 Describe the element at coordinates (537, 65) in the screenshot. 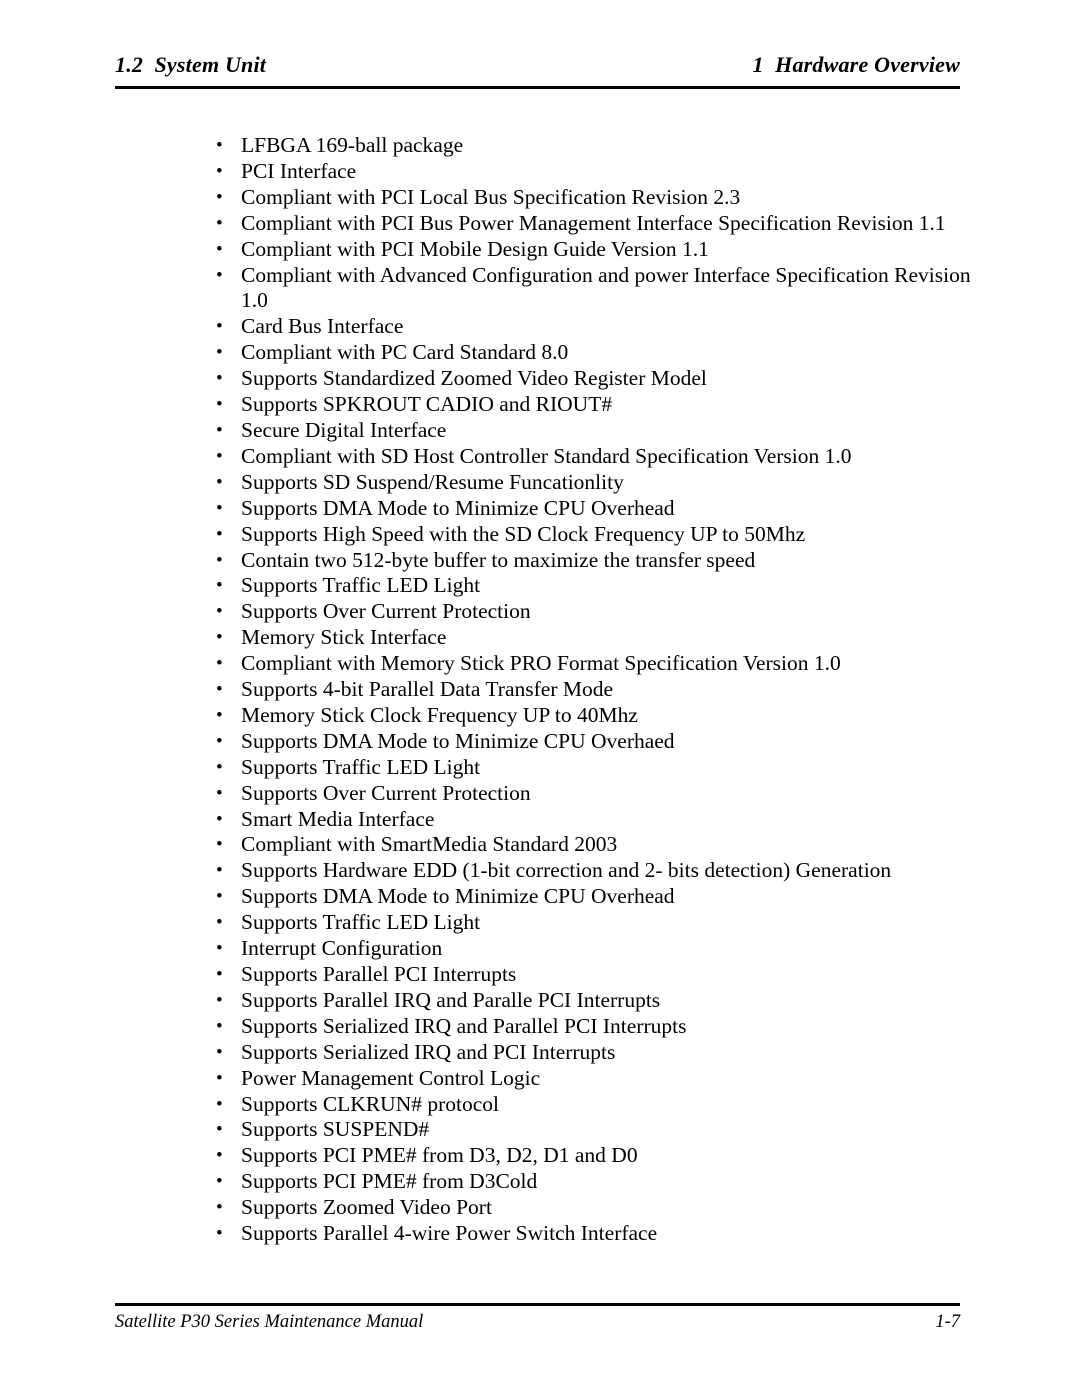

I see `page-header: 1.2 System Unit 1 Hardware Overview` at that location.